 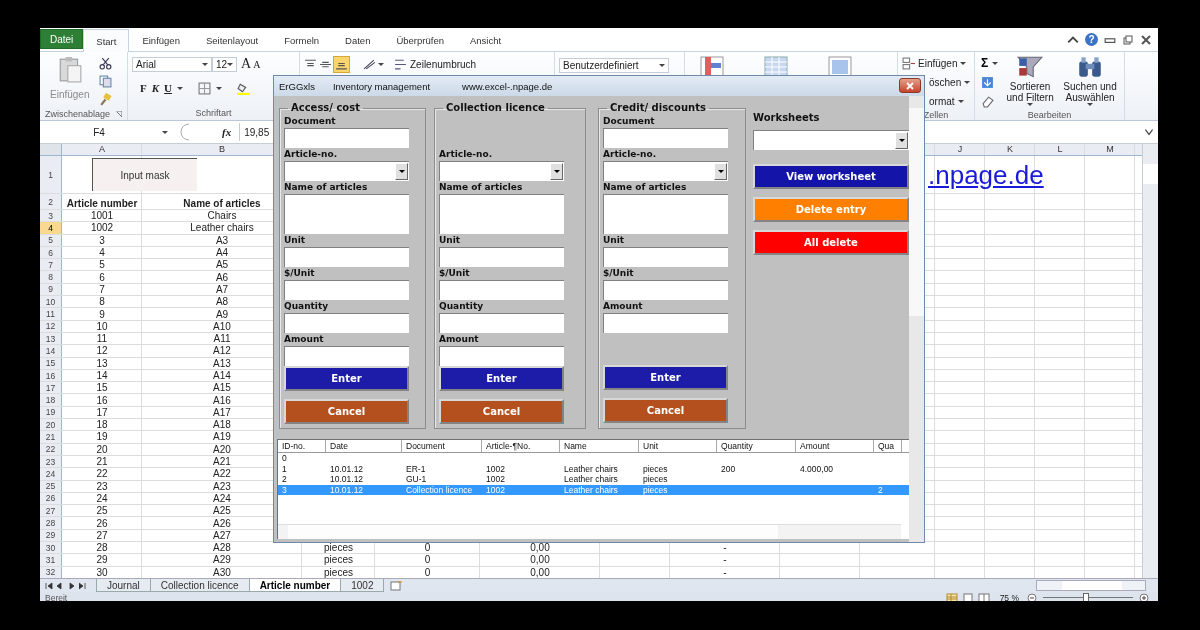 What do you see at coordinates (358, 40) in the screenshot?
I see `ribbon-tab: Daten` at bounding box center [358, 40].